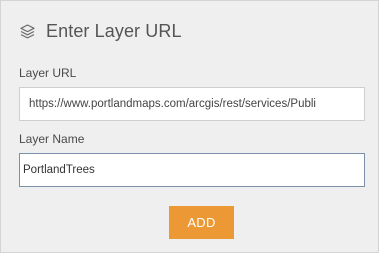 The image size is (379, 253). What do you see at coordinates (114, 30) in the screenshot?
I see `panel-title: Enter Layer URL` at bounding box center [114, 30].